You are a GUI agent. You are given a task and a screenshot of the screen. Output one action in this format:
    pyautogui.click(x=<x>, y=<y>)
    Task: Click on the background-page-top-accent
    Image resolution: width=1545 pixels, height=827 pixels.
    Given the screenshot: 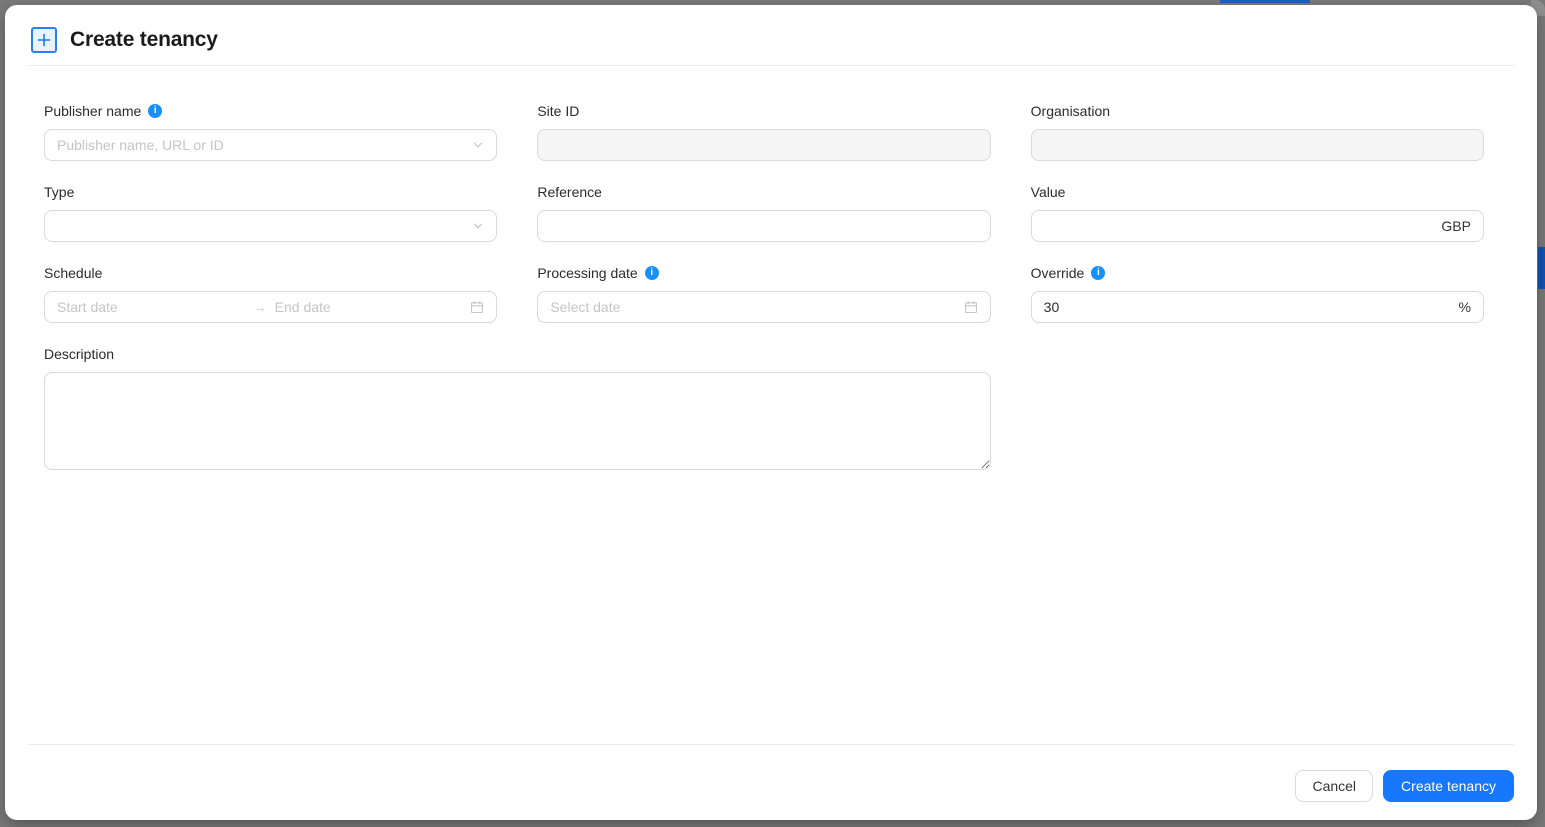 What is the action you would take?
    pyautogui.click(x=1265, y=1)
    